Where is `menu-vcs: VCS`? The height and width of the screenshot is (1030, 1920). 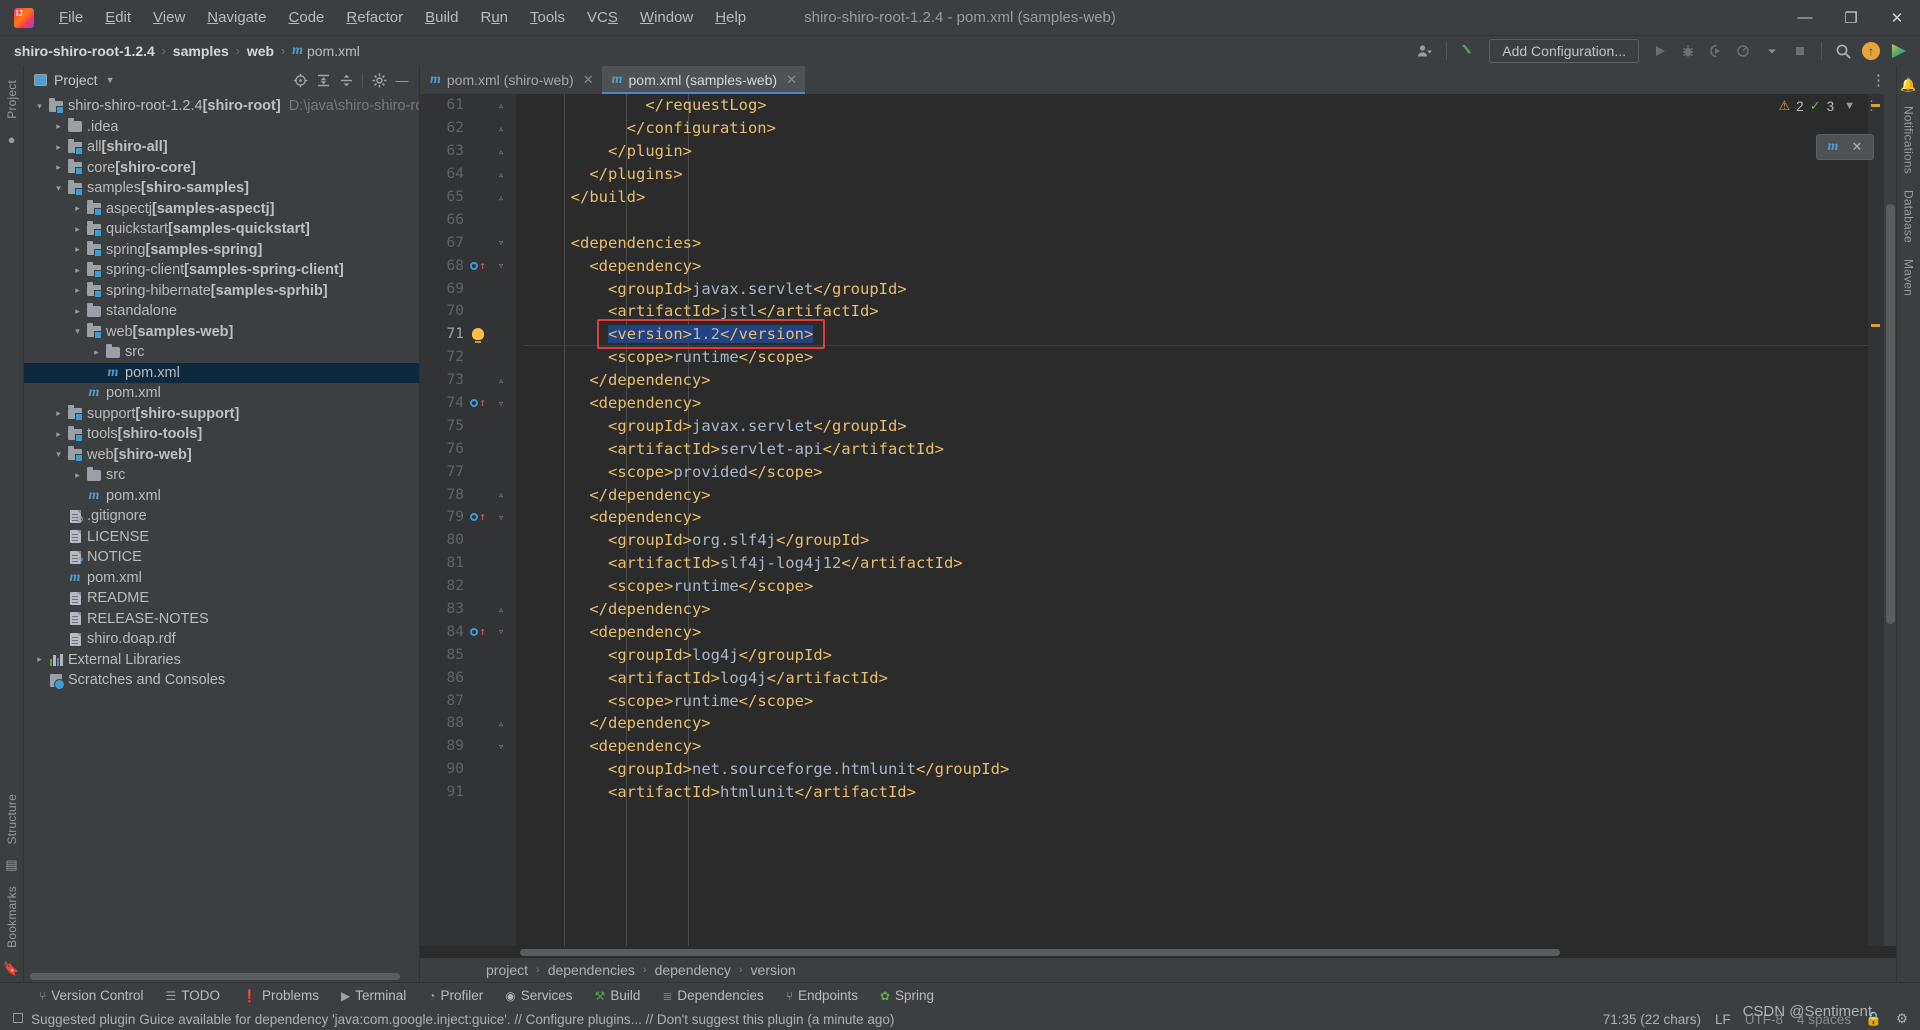 menu-vcs: VCS is located at coordinates (602, 17).